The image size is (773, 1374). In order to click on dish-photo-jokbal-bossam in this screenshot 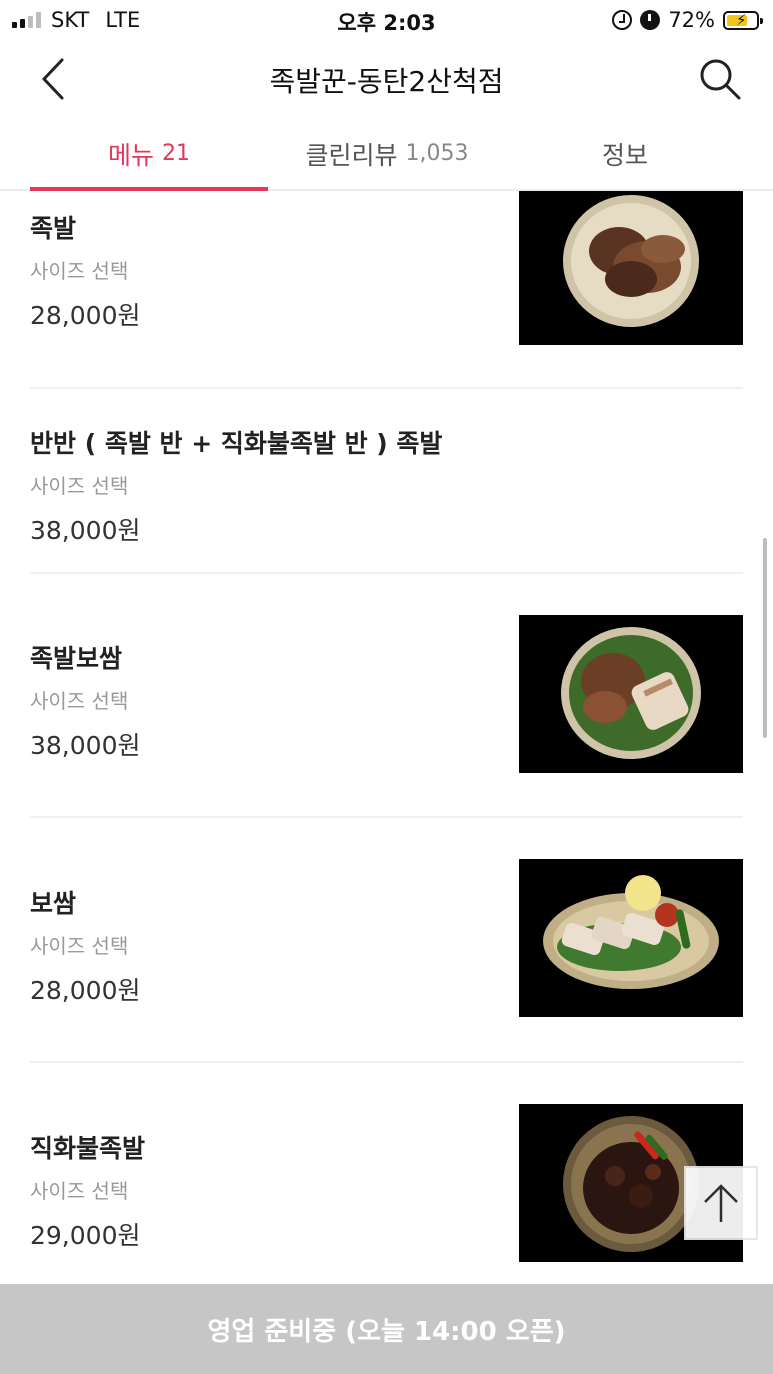, I will do `click(631, 693)`.